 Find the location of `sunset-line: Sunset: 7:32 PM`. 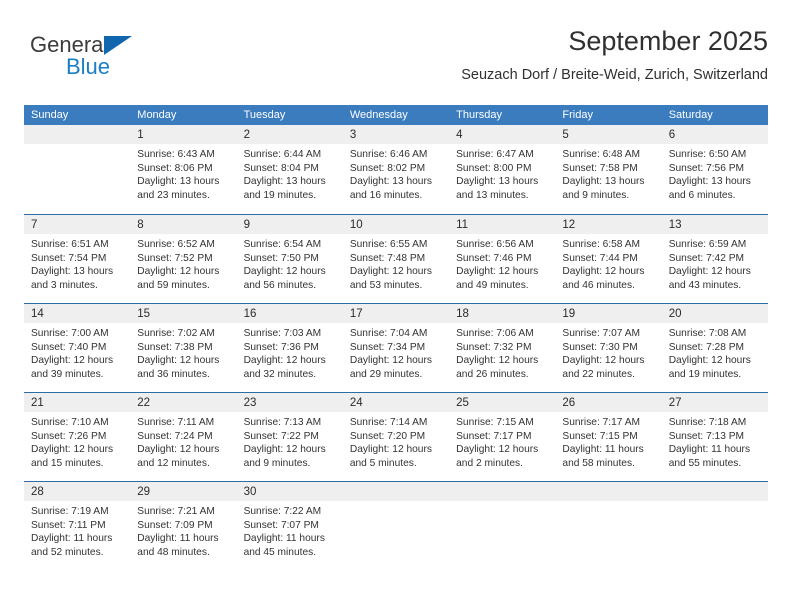

sunset-line: Sunset: 7:32 PM is located at coordinates (494, 347).